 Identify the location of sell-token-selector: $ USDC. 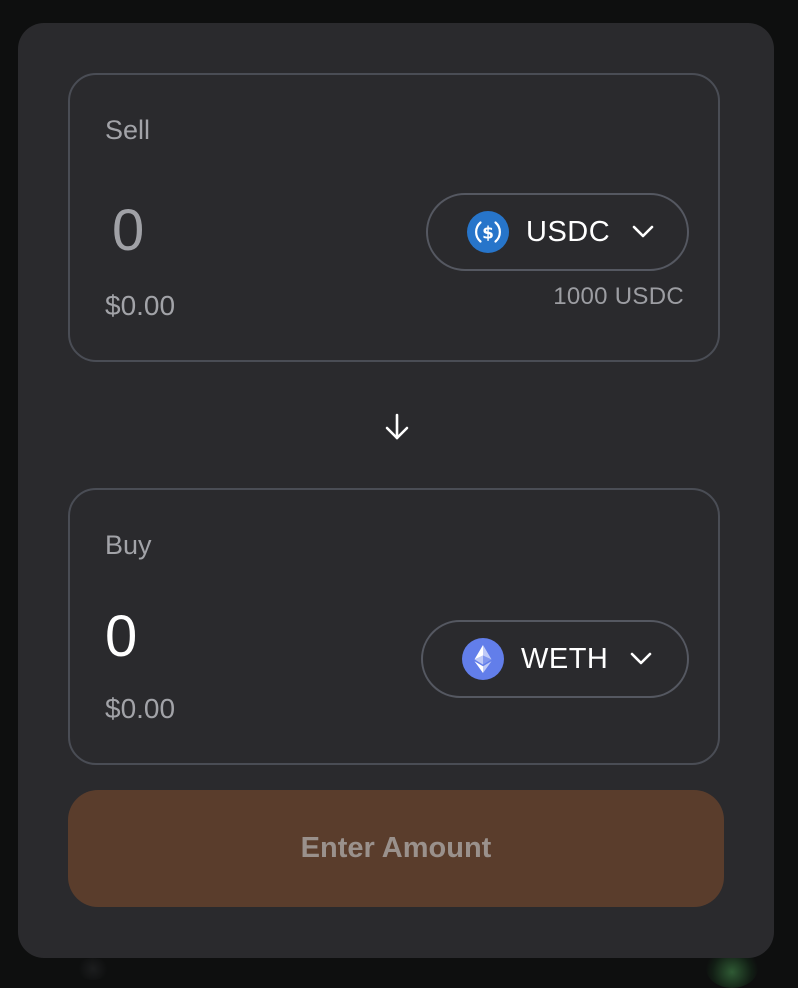
(557, 232).